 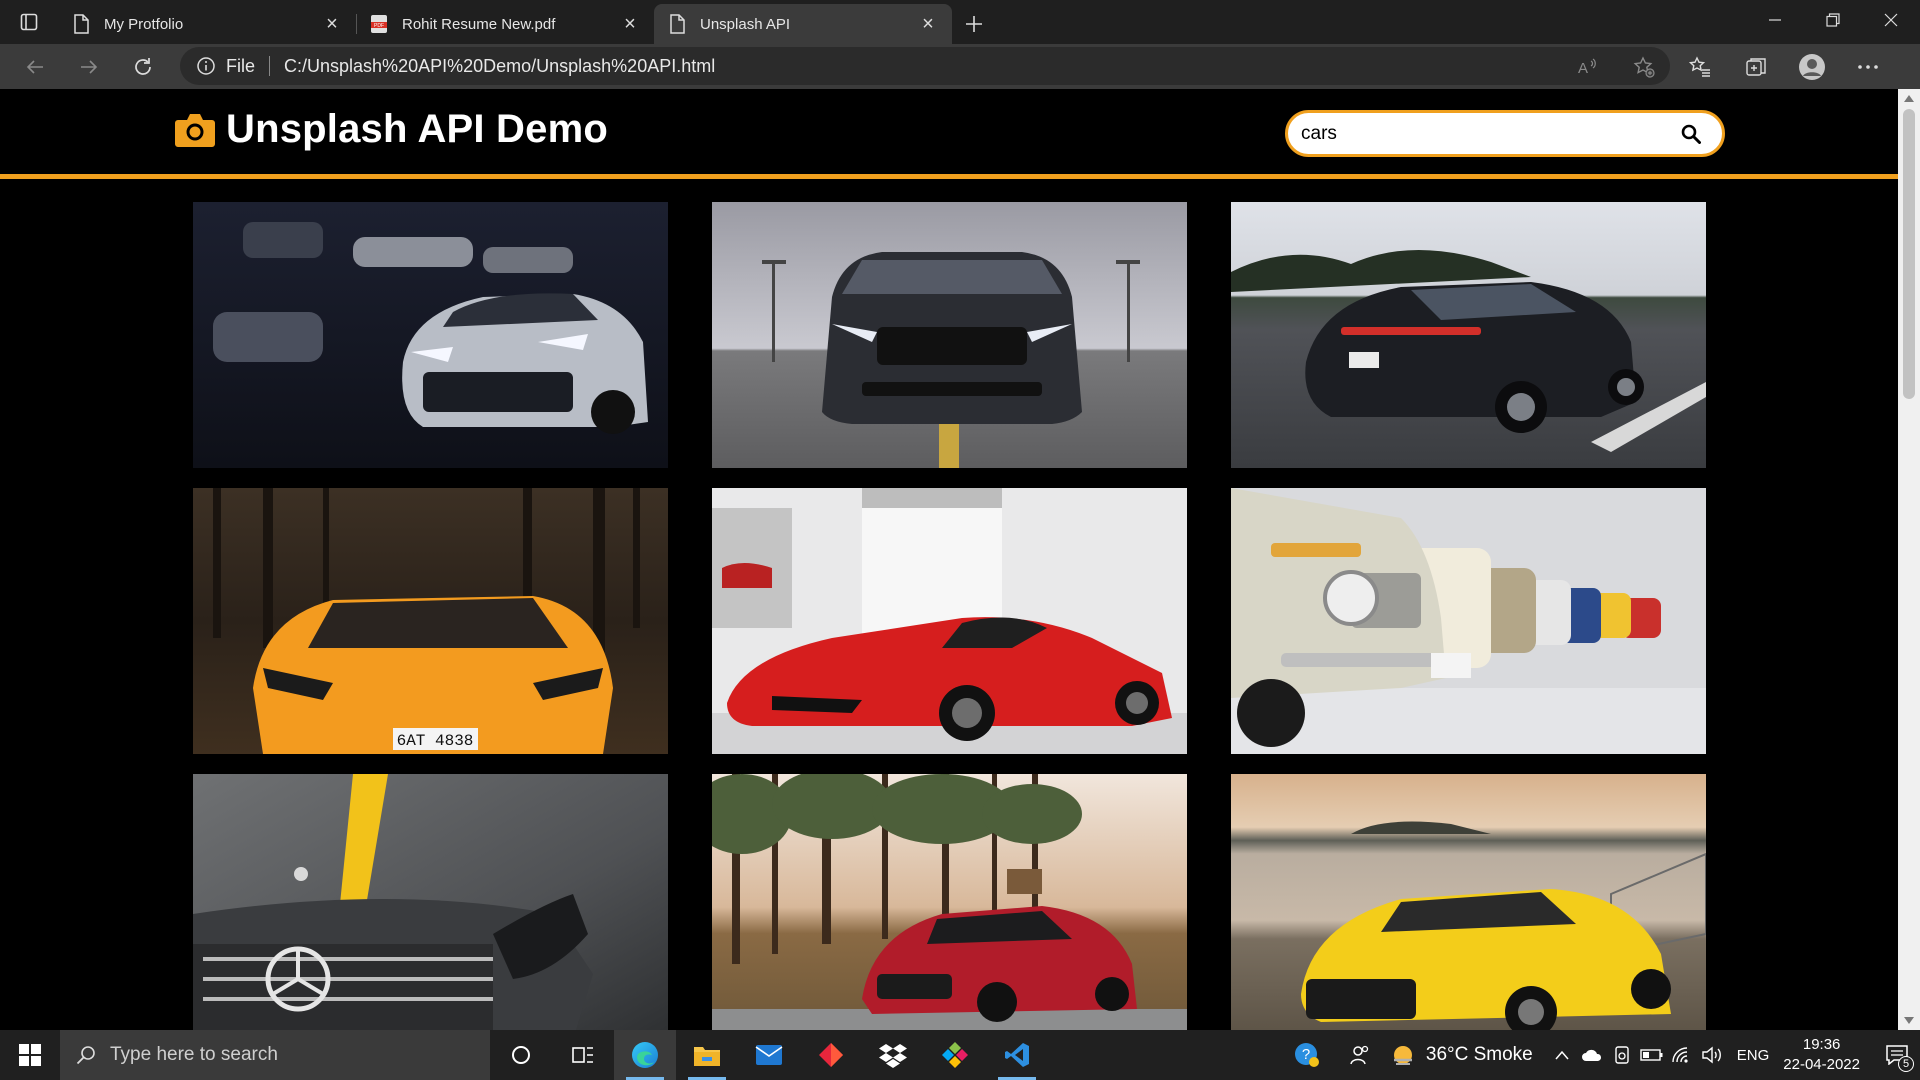 I want to click on favorites-icon, so click(x=1699, y=66).